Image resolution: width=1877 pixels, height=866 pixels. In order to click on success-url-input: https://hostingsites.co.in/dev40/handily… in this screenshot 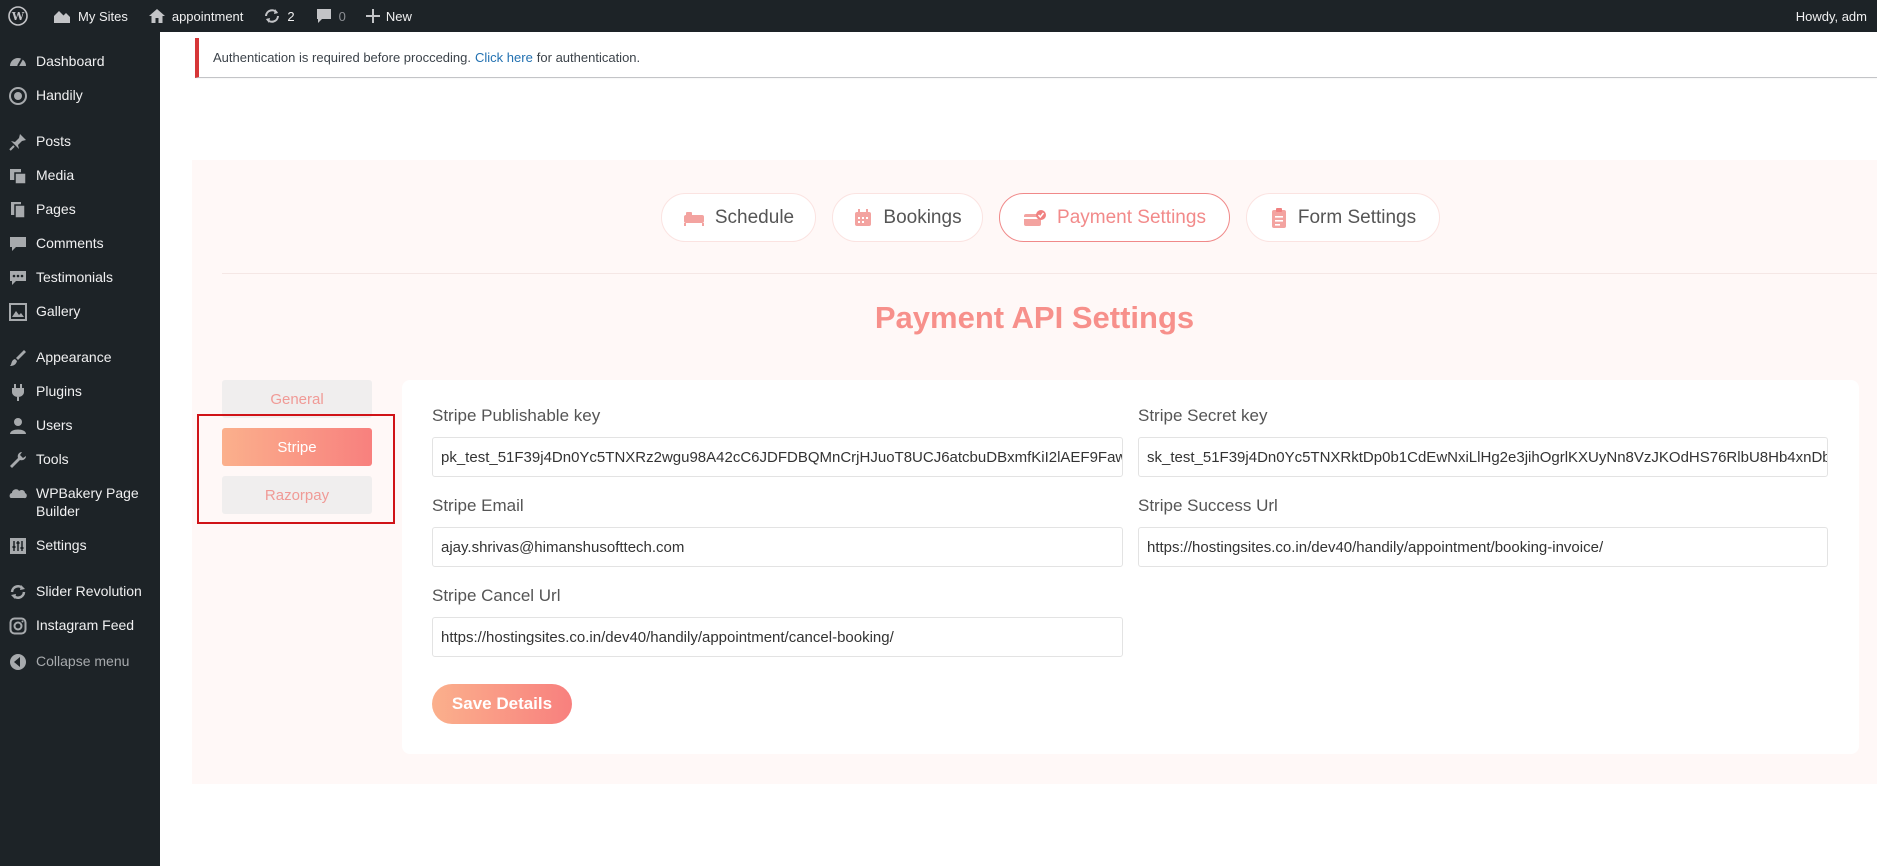, I will do `click(1483, 547)`.